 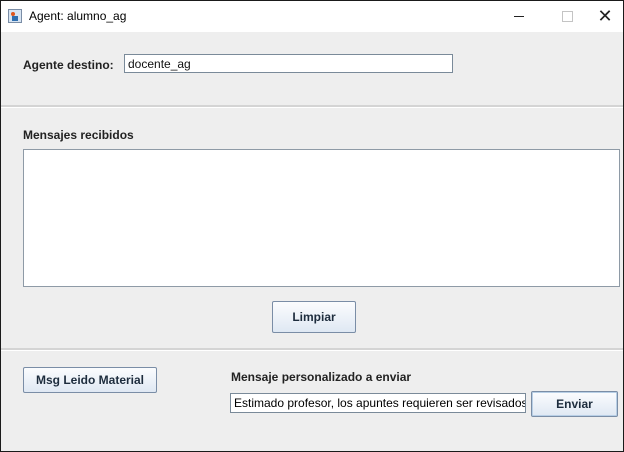 I want to click on minimize-button, so click(x=519, y=16).